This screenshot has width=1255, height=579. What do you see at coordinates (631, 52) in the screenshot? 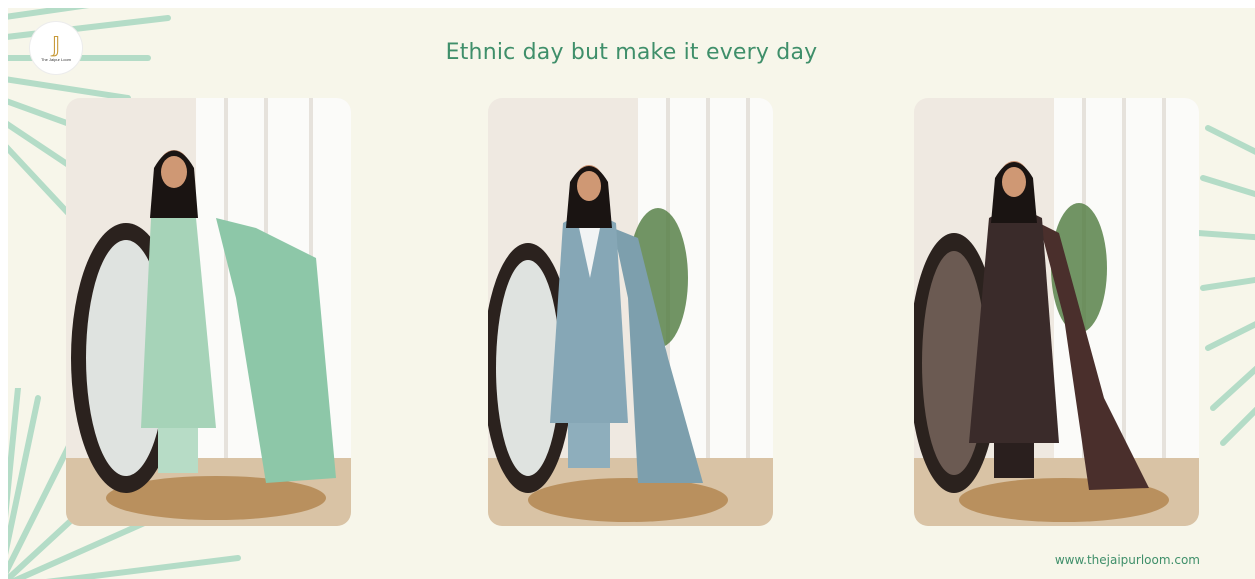
I see `headline: Ethnic day but make it every day` at bounding box center [631, 52].